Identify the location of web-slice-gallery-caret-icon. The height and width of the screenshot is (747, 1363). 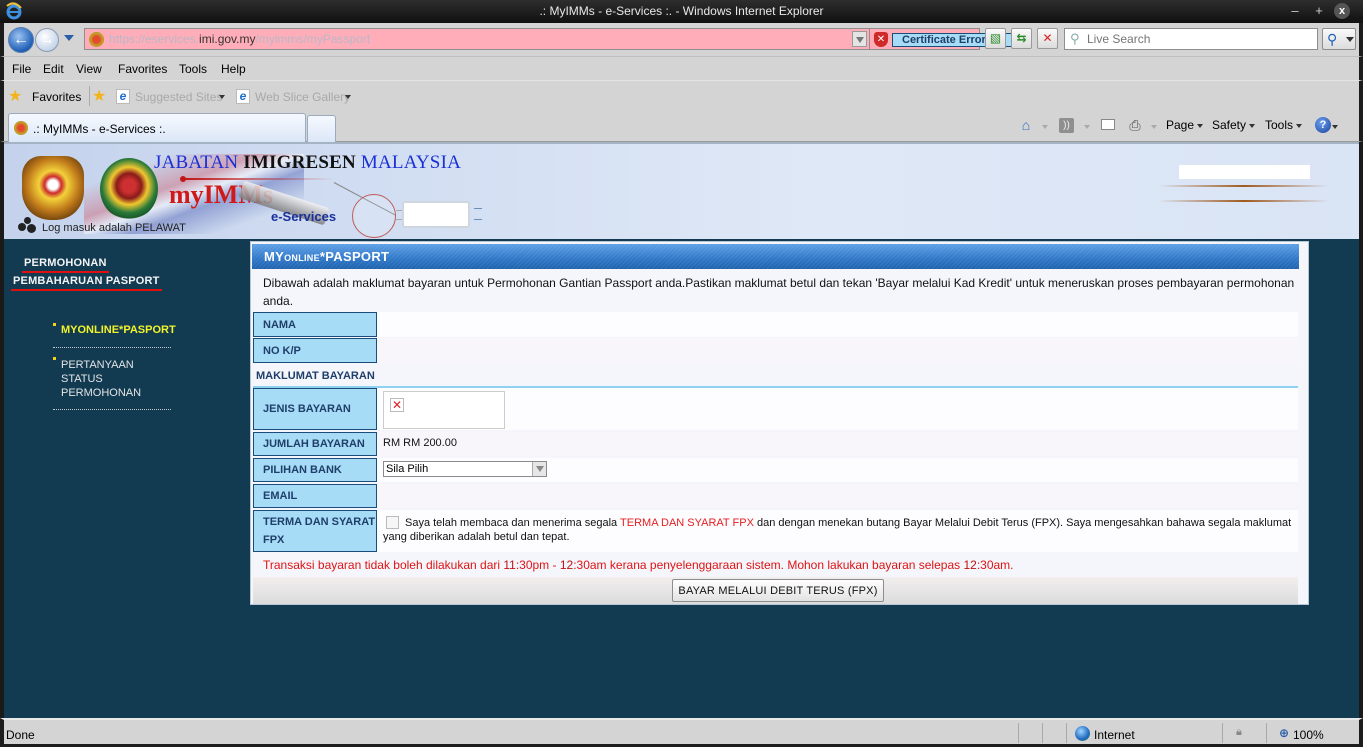
(348, 97).